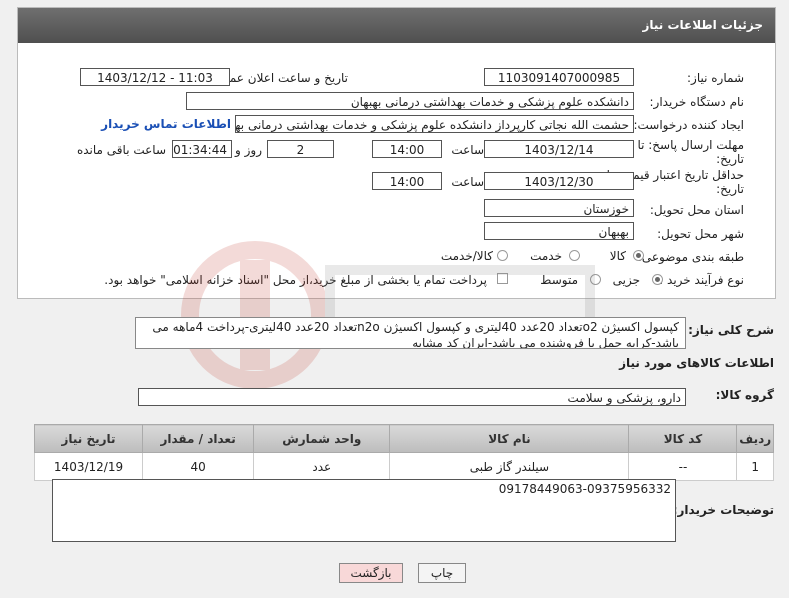 The width and height of the screenshot is (789, 598). I want to click on reply-time-label: ساعت, so click(467, 150).